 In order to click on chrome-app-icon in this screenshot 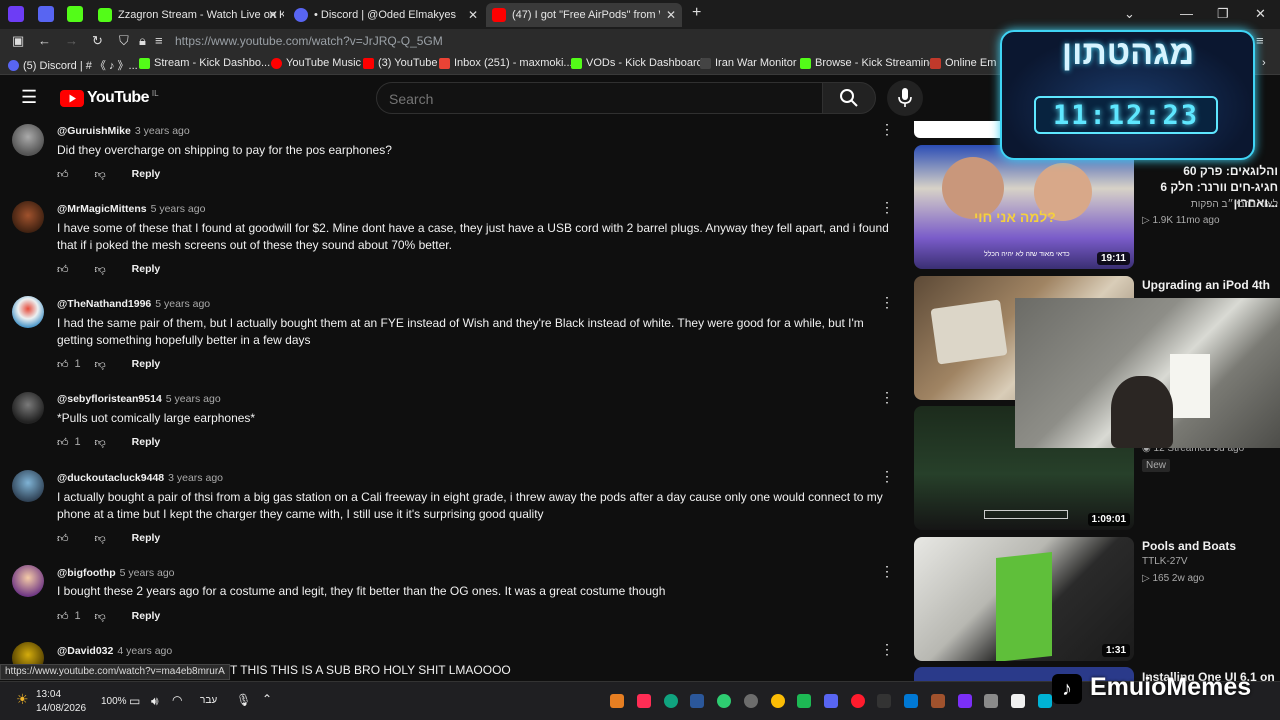, I will do `click(778, 701)`.